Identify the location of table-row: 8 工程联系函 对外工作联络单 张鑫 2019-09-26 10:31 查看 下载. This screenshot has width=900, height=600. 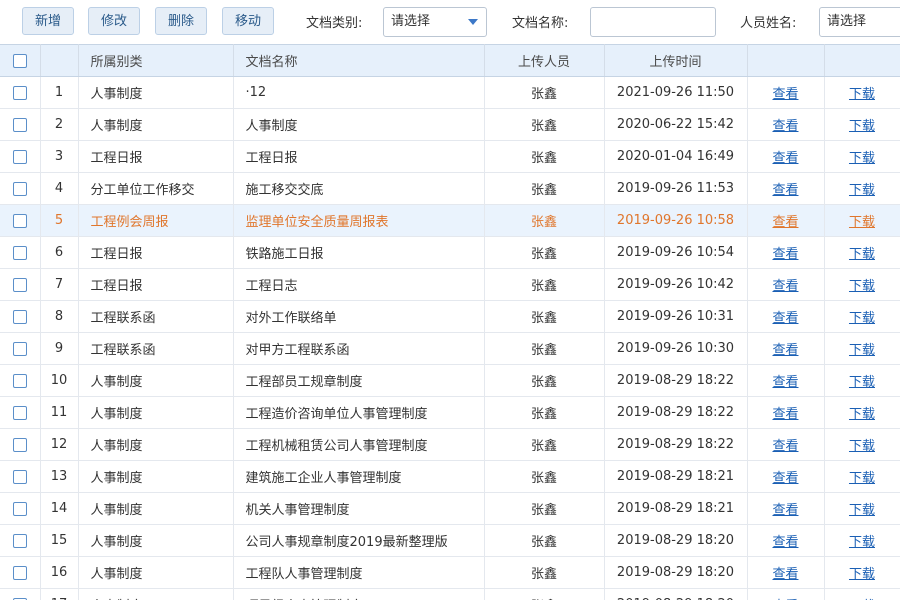
(450, 316).